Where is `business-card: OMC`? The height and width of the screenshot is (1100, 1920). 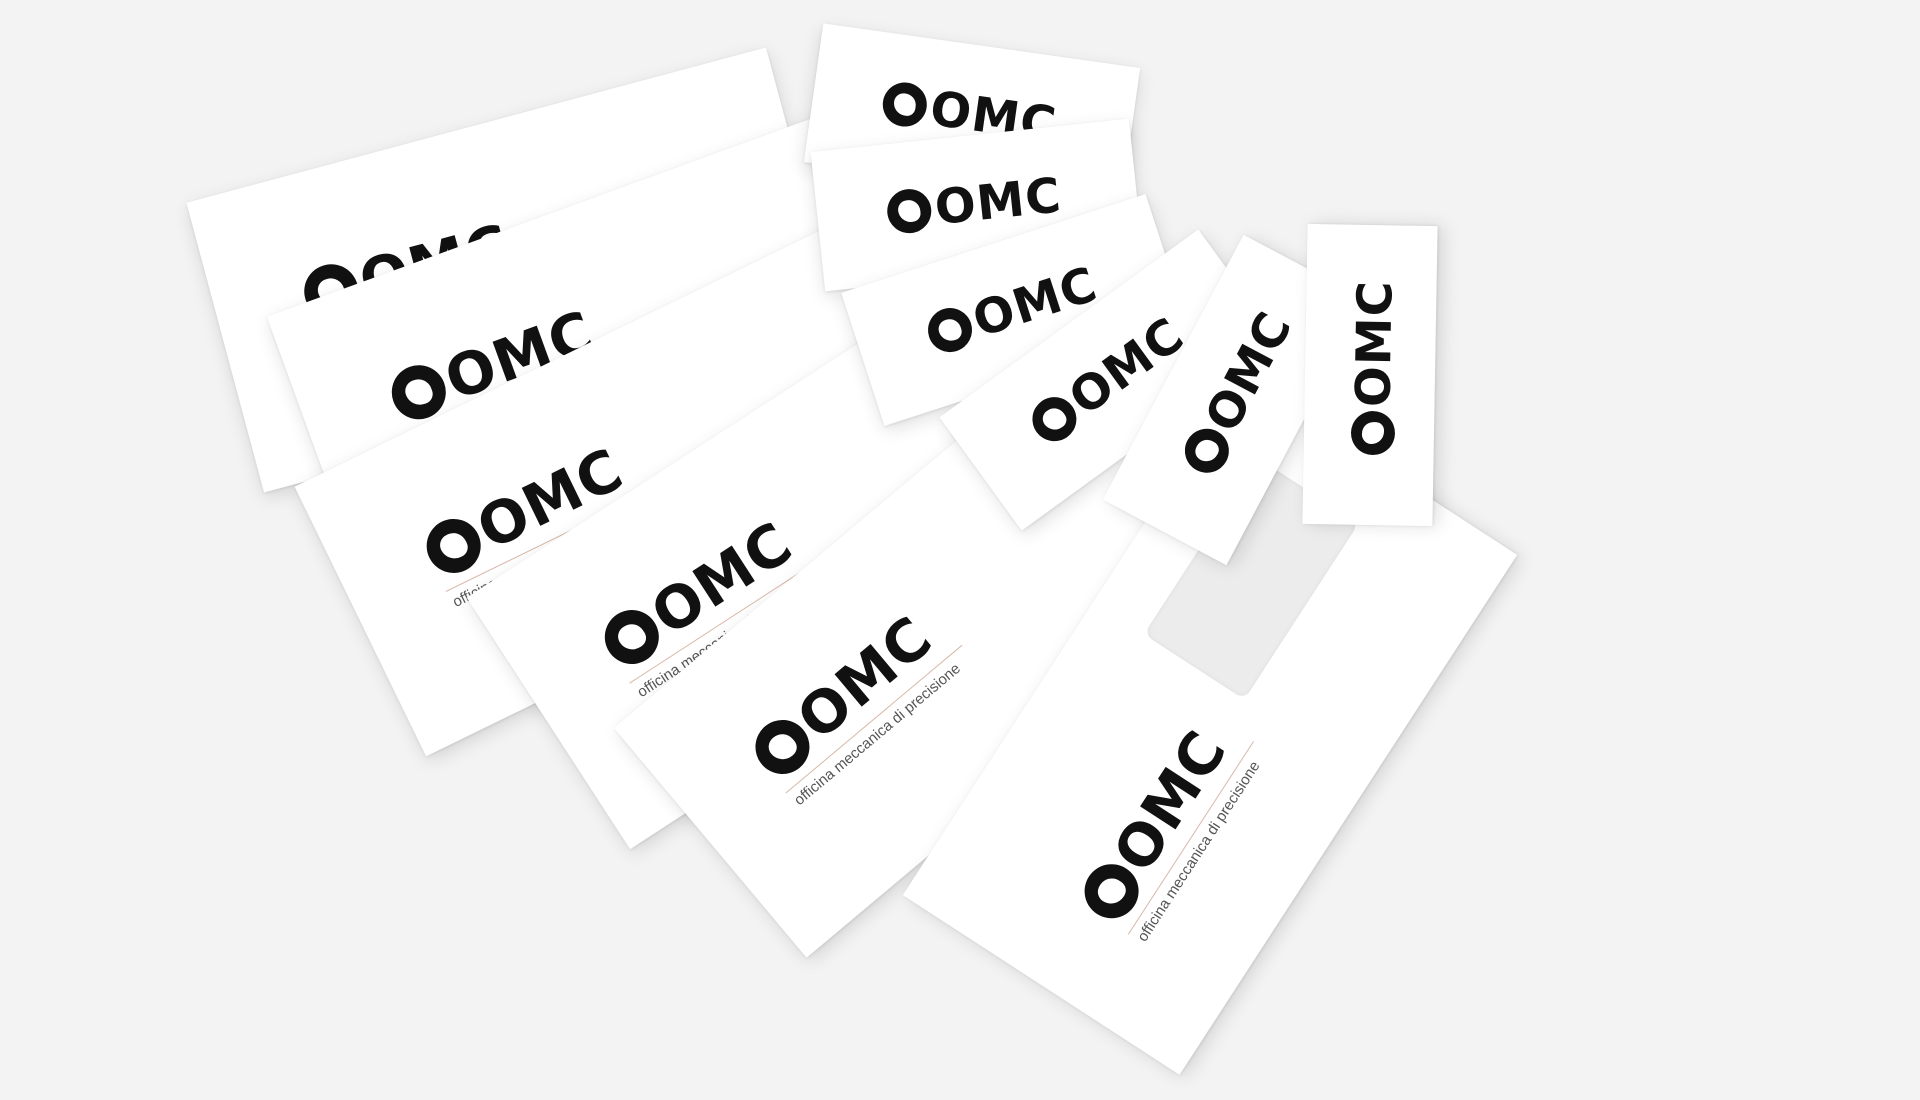
business-card: OMC is located at coordinates (1370, 375).